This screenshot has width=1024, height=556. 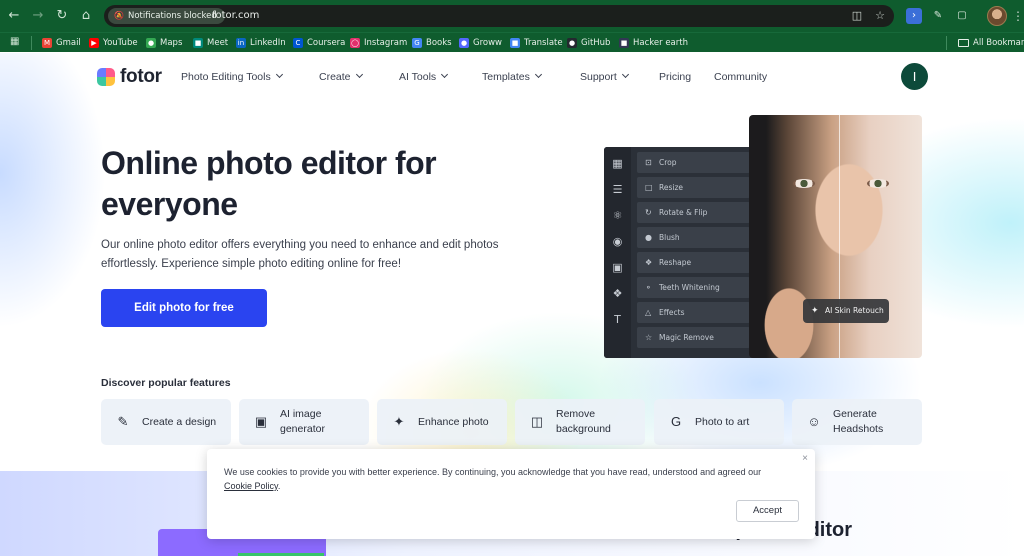 What do you see at coordinates (113, 43) in the screenshot?
I see `bookmark-youtube: ▶ YouTube` at bounding box center [113, 43].